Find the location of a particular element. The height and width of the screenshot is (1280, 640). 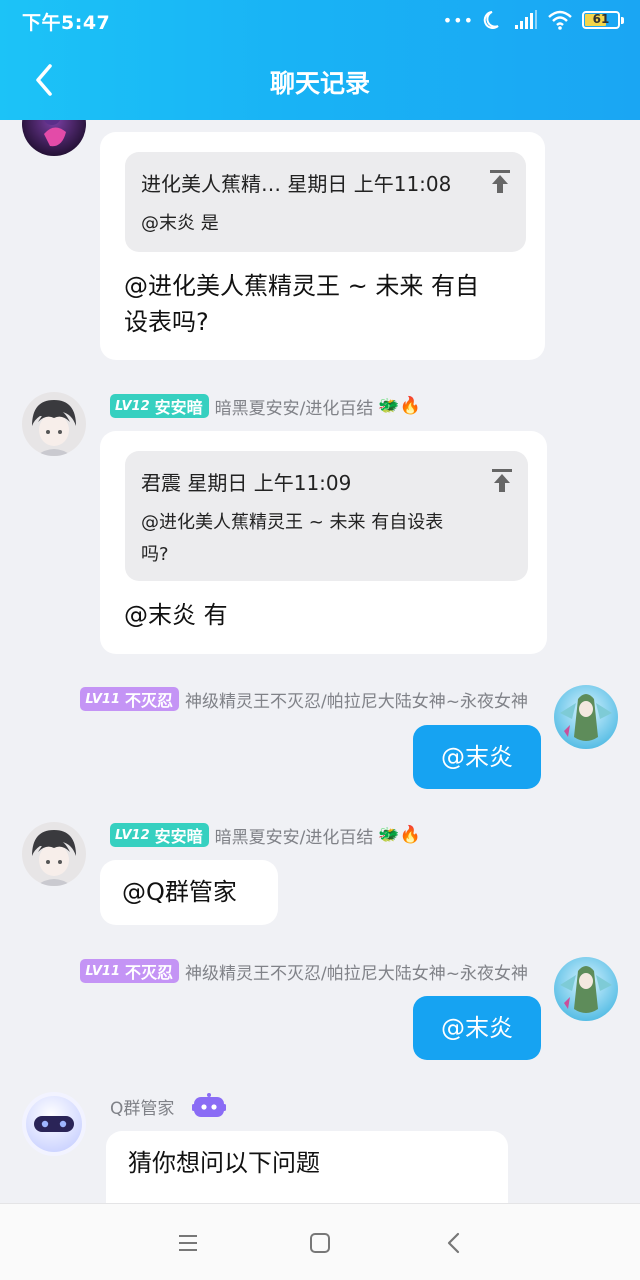

app-header: 下午5:47 ••• 61 聊天记录 is located at coordinates (320, 60).